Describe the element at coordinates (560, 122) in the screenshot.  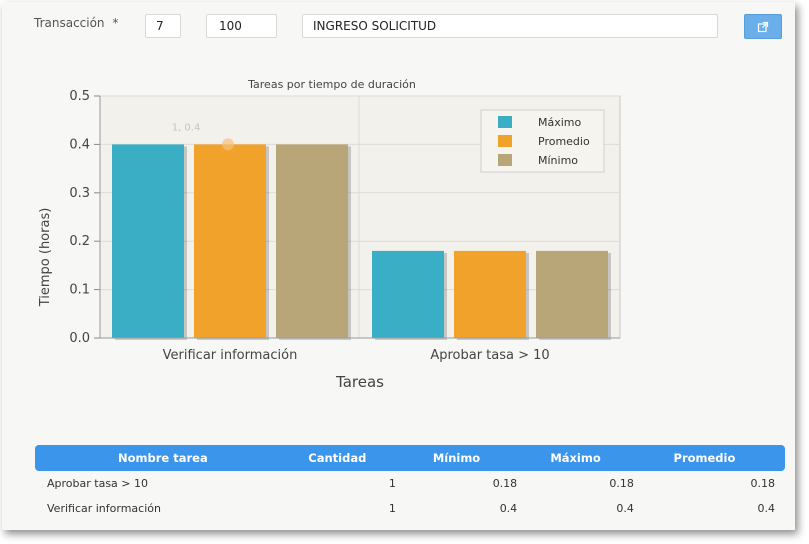
I see `legend-label: Máximo` at that location.